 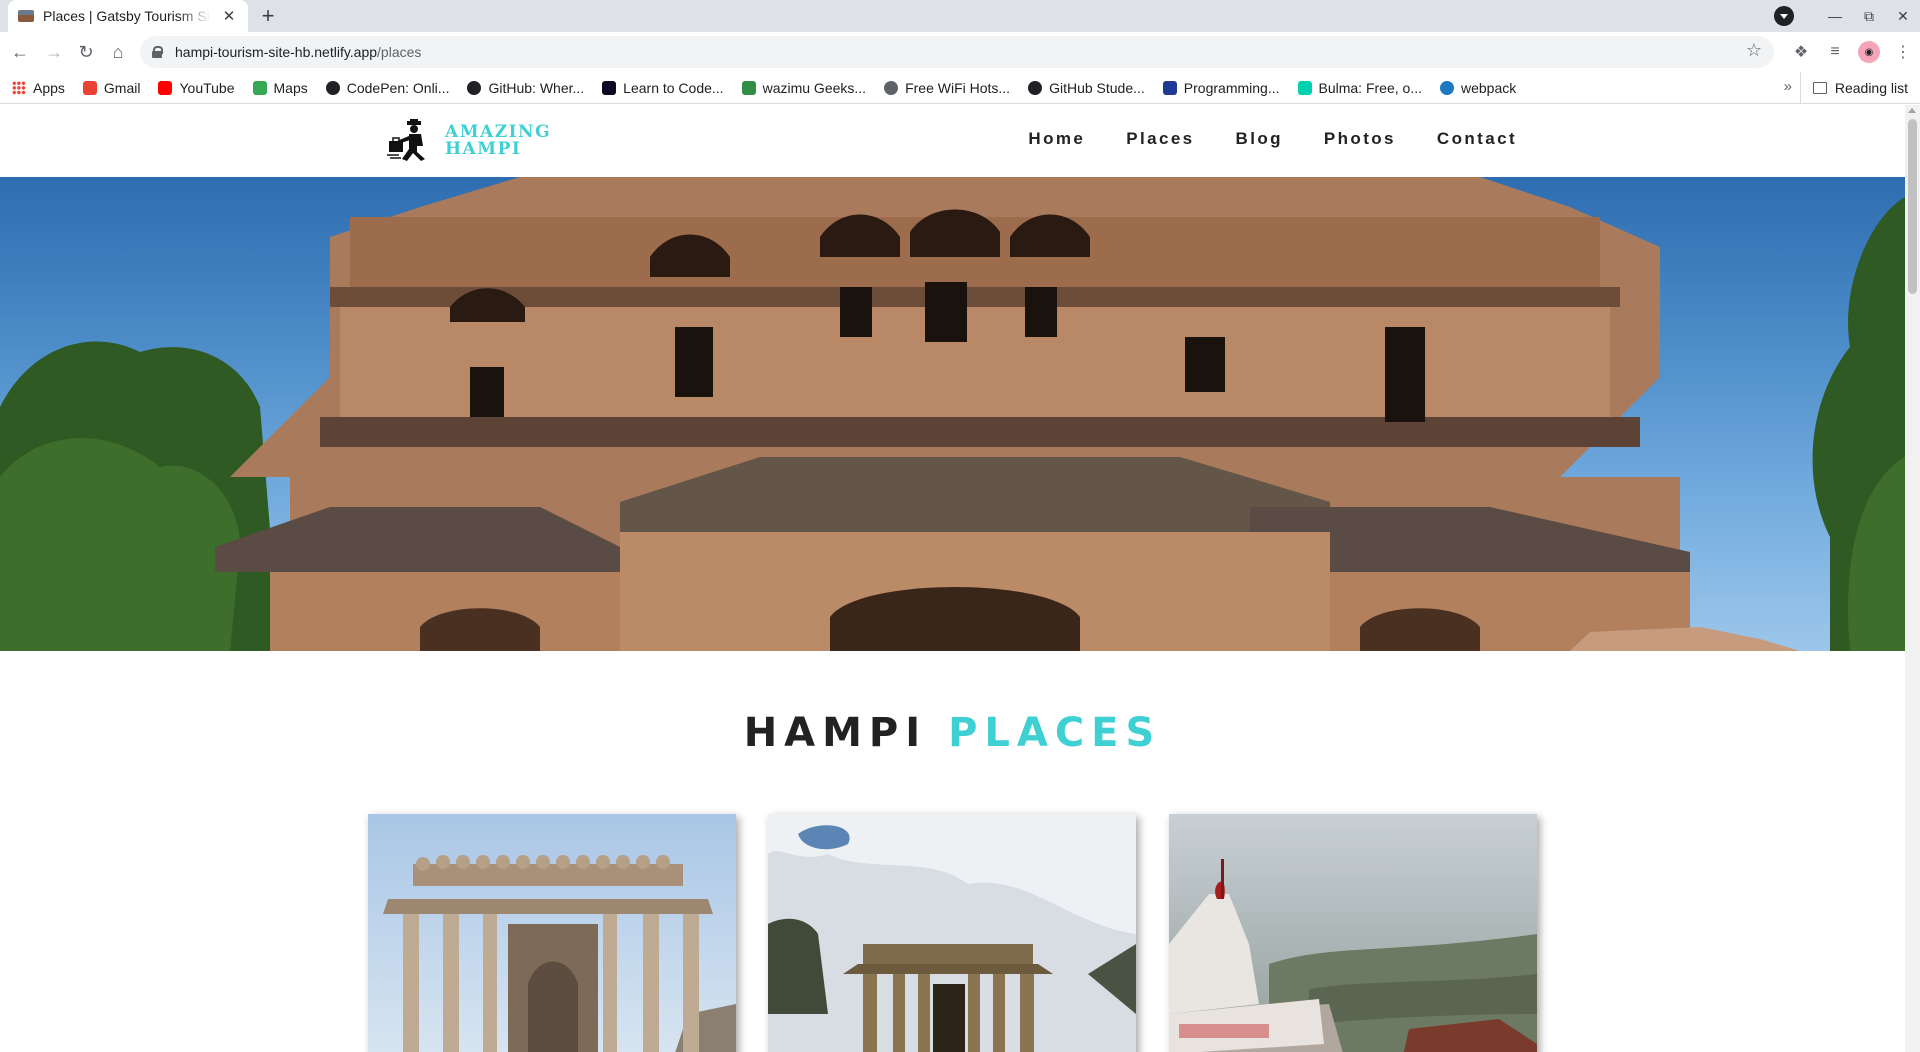 What do you see at coordinates (748, 87) in the screenshot?
I see `wazimu-icon` at bounding box center [748, 87].